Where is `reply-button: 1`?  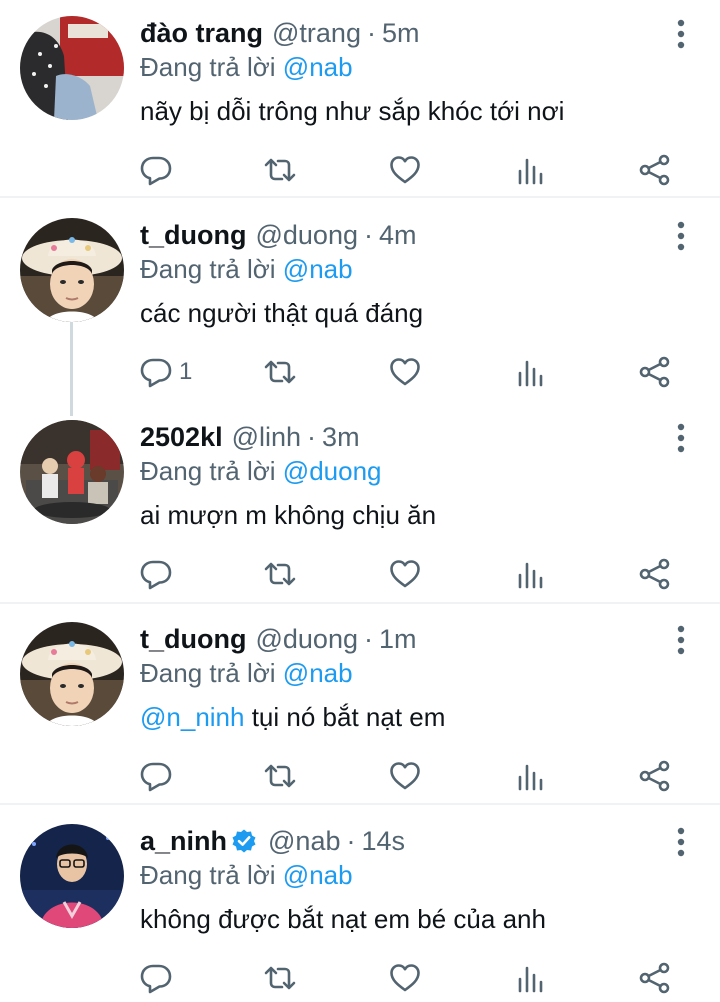 reply-button: 1 is located at coordinates (165, 372).